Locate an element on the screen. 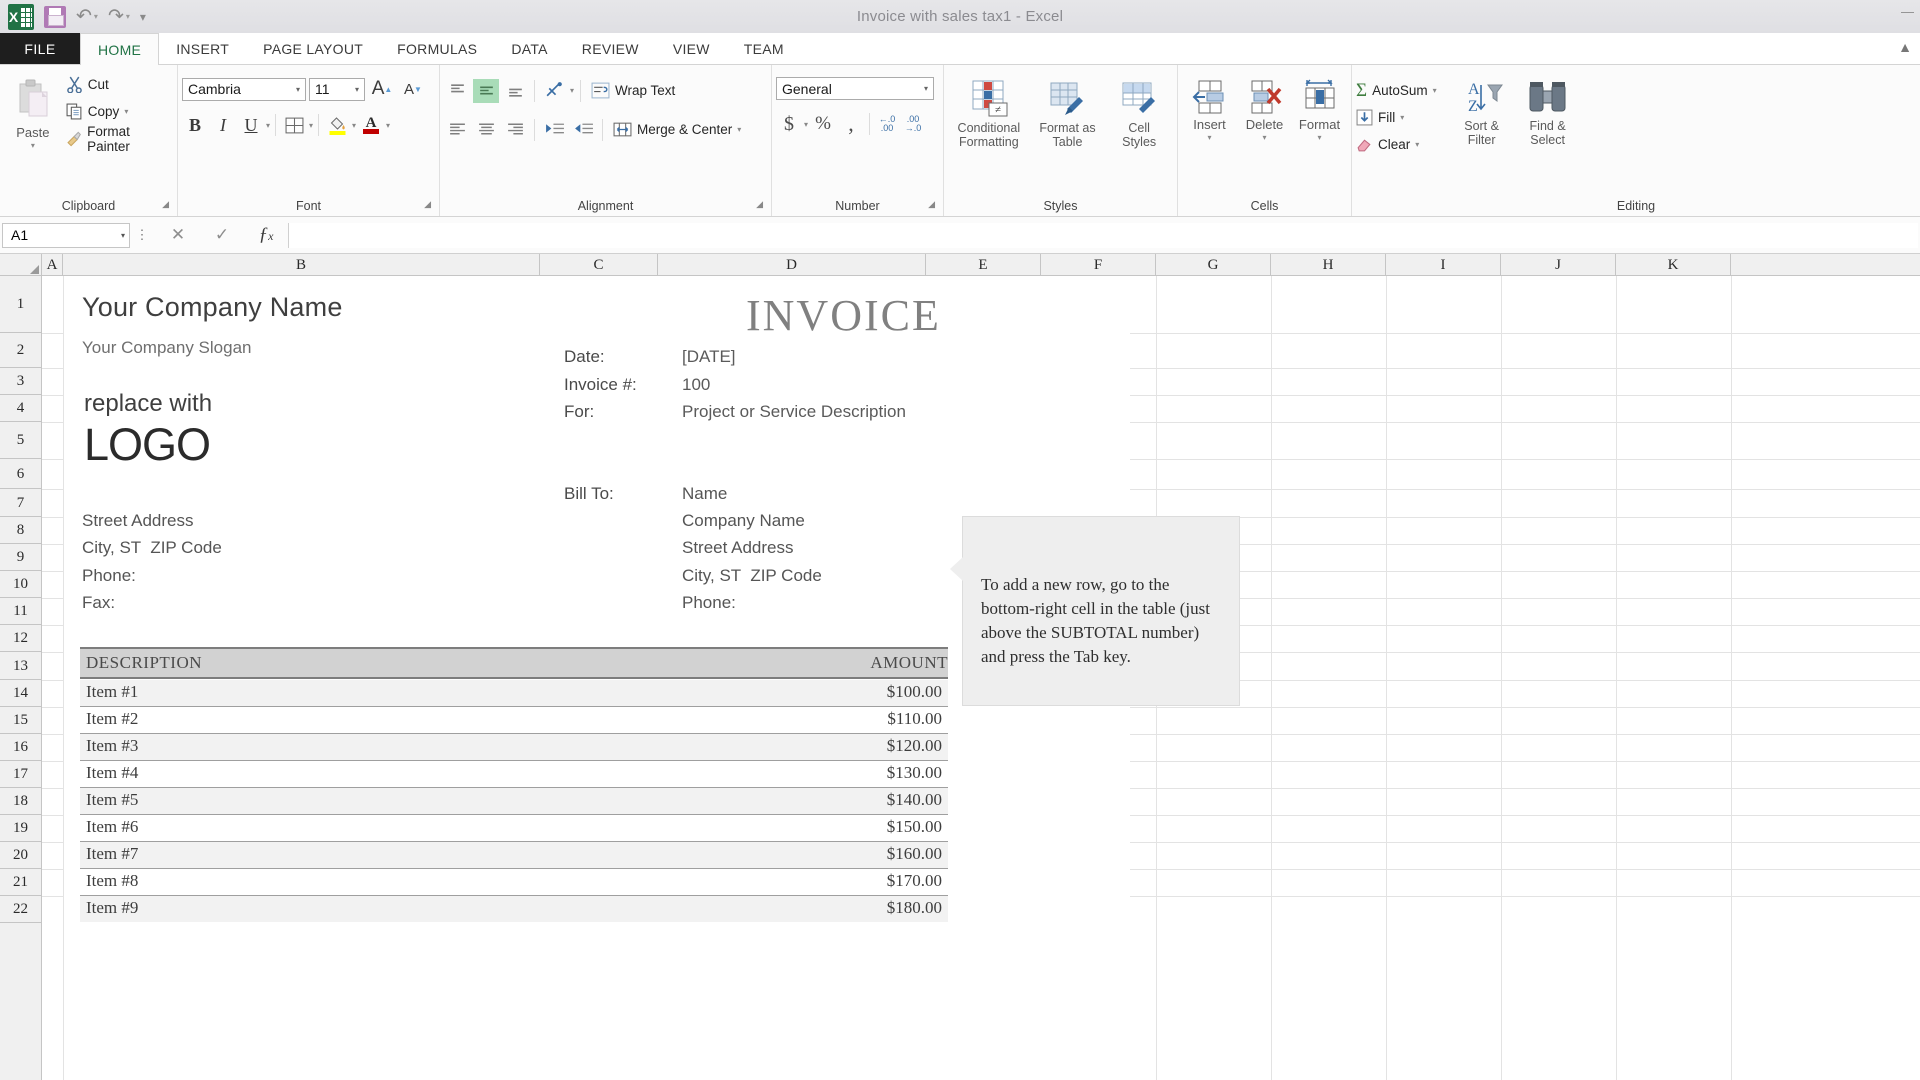 The height and width of the screenshot is (1080, 1920). cell-sender-fax: Fax: is located at coordinates (98, 603).